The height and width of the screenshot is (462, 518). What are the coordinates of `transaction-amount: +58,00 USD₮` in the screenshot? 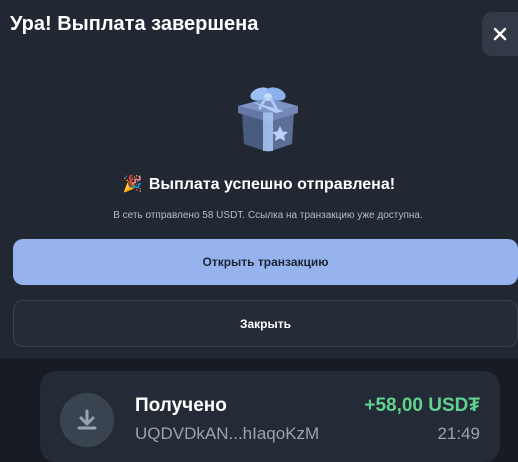 It's located at (422, 405).